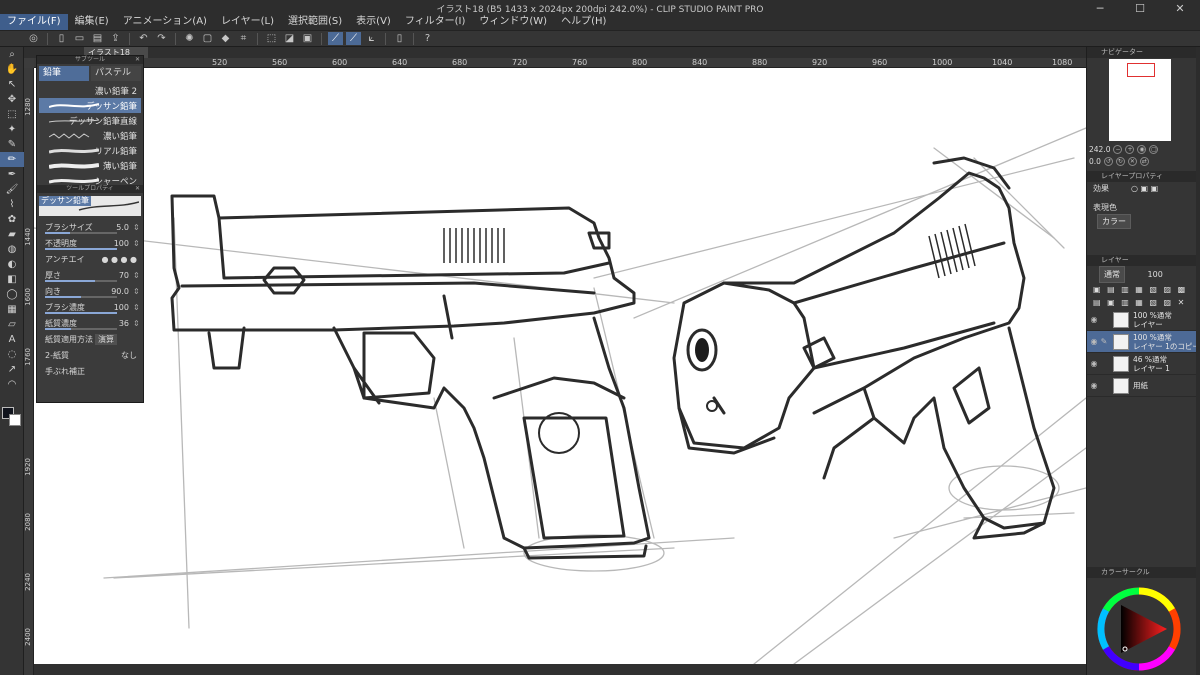 This screenshot has height=675, width=1200. I want to click on help-icon: ?, so click(427, 38).